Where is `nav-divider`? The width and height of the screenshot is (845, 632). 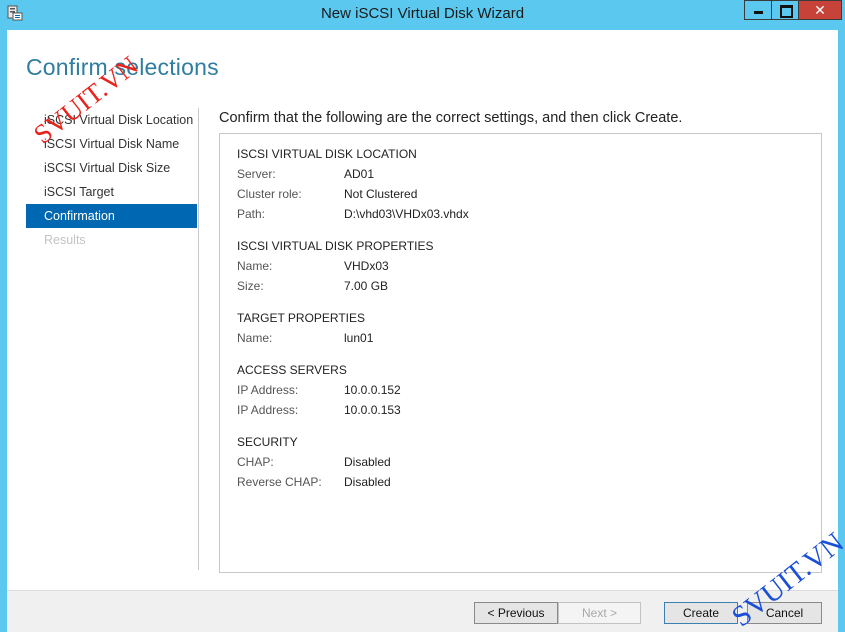
nav-divider is located at coordinates (198, 339).